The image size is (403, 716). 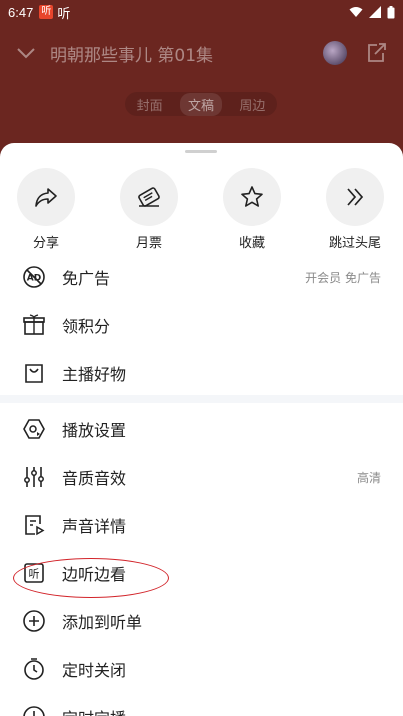 What do you see at coordinates (201, 621) in the screenshot?
I see `menu-add-to-list: 添加到听单` at bounding box center [201, 621].